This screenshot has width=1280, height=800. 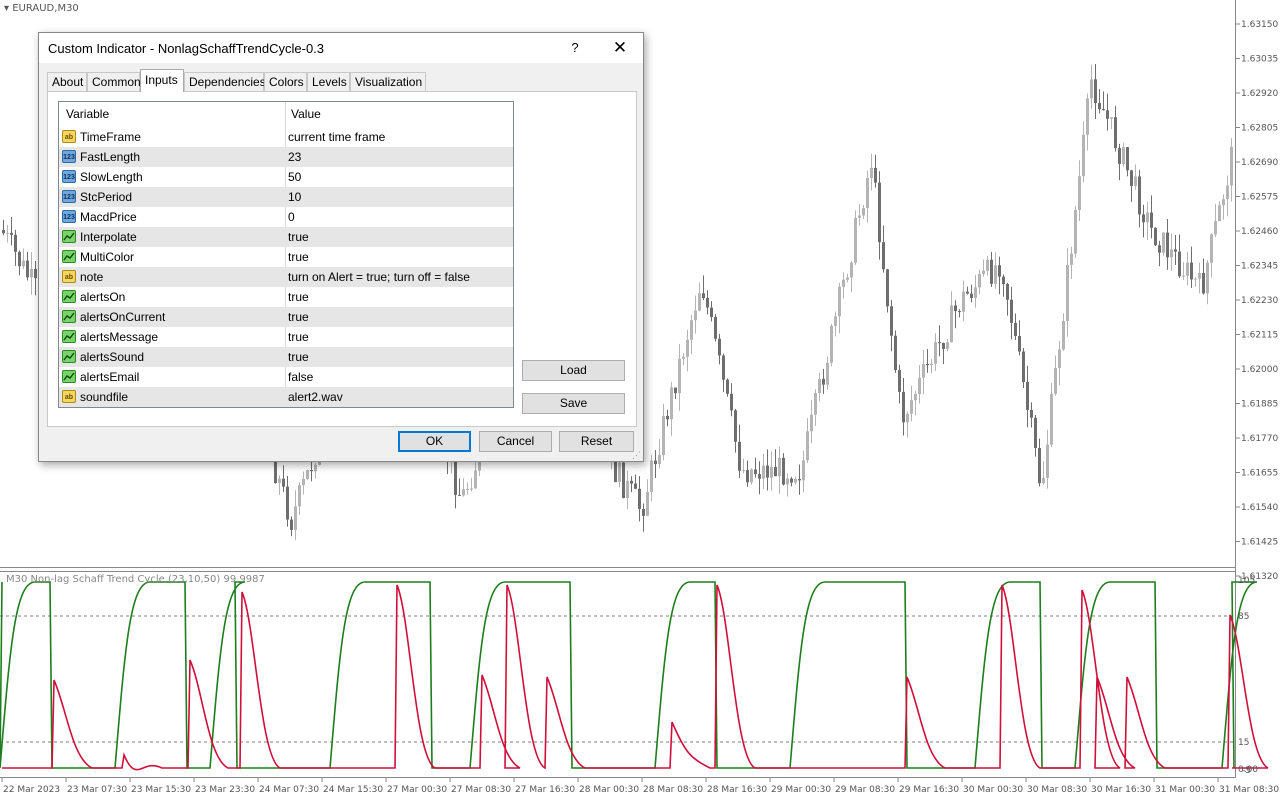 I want to click on tab-common: Common, so click(x=114, y=81).